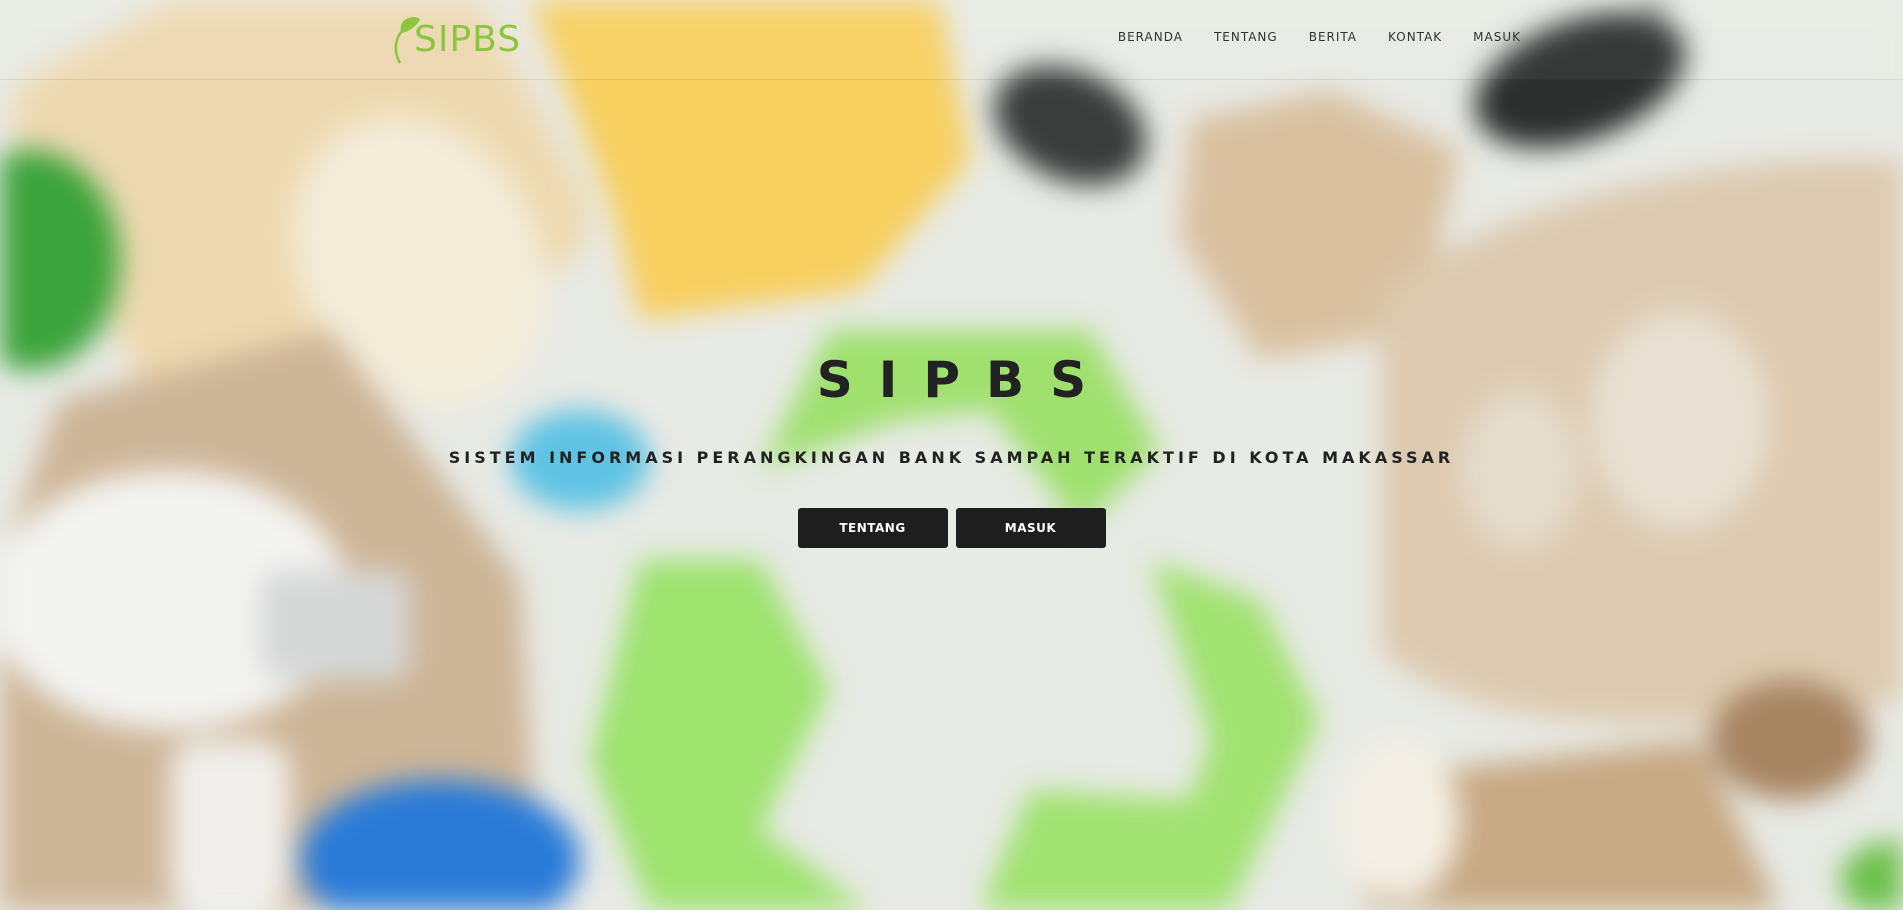 Image resolution: width=1903 pixels, height=910 pixels. I want to click on hero-title: SIPBS, so click(964, 380).